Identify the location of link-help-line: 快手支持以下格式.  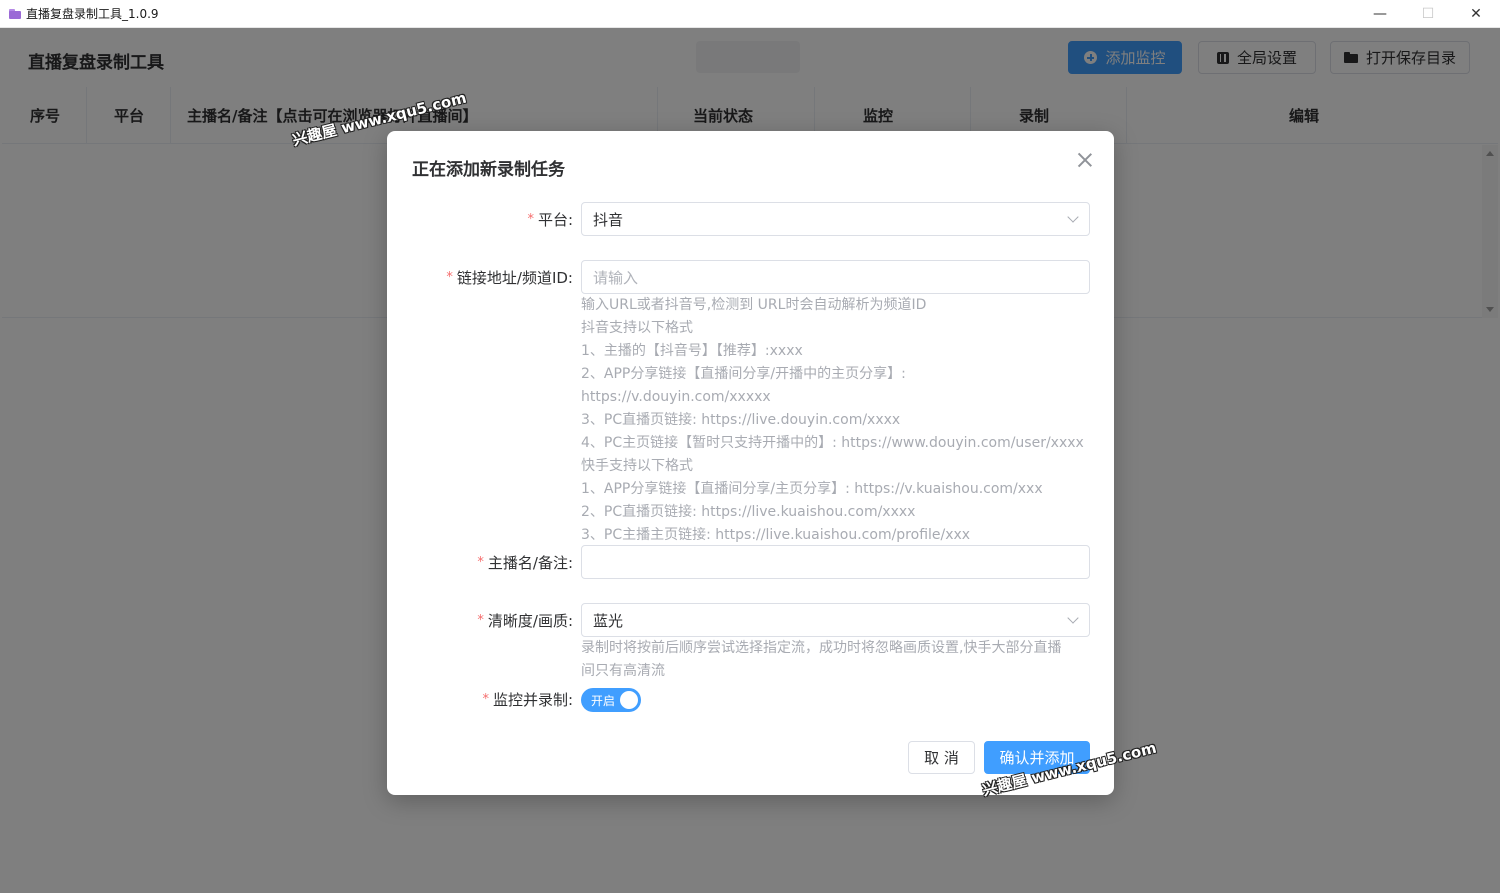
(637, 466).